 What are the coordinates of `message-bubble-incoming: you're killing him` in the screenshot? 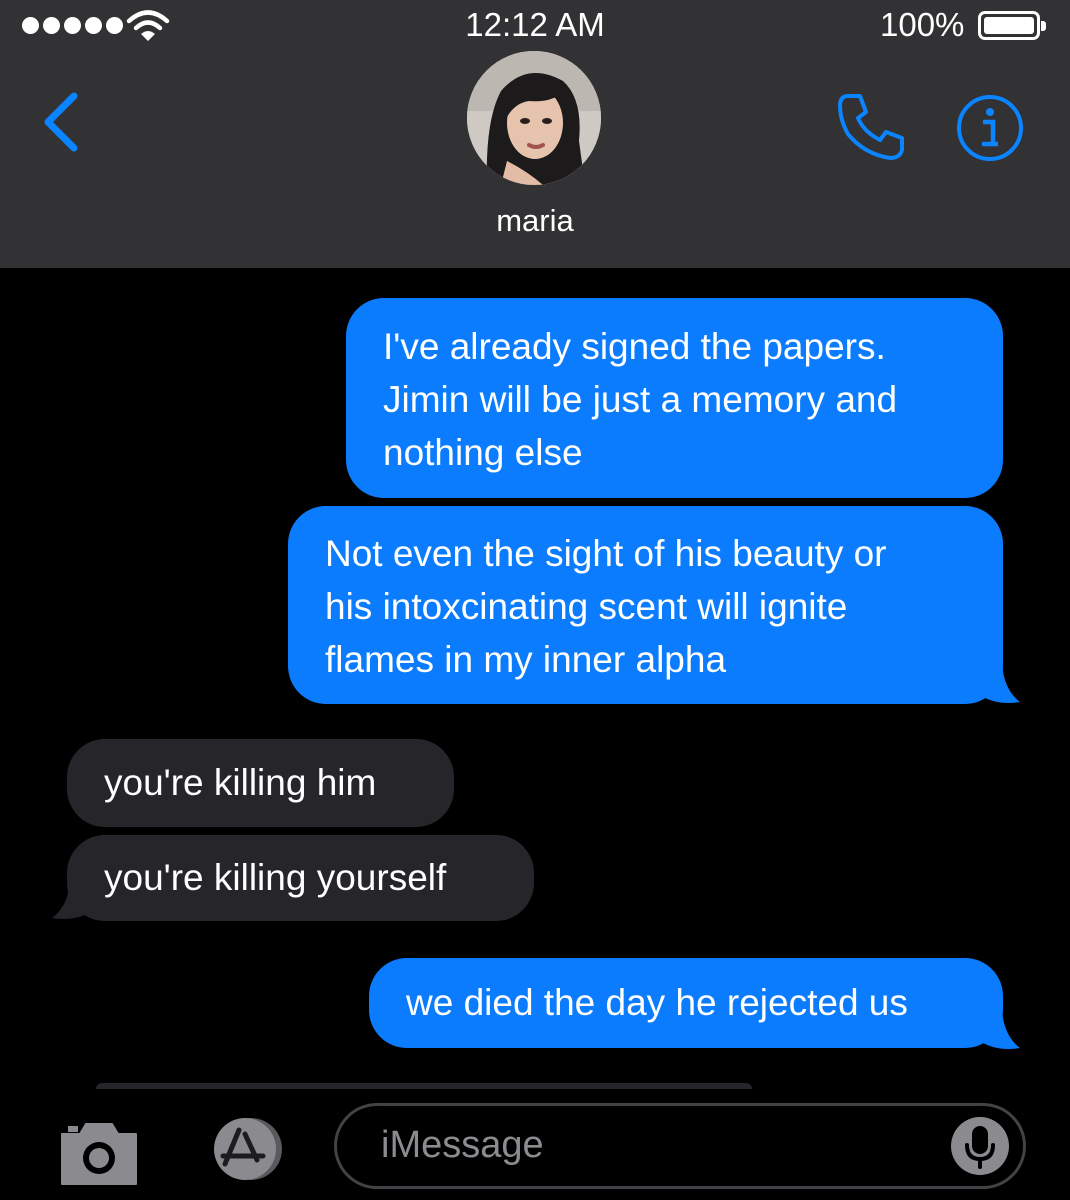 It's located at (260, 783).